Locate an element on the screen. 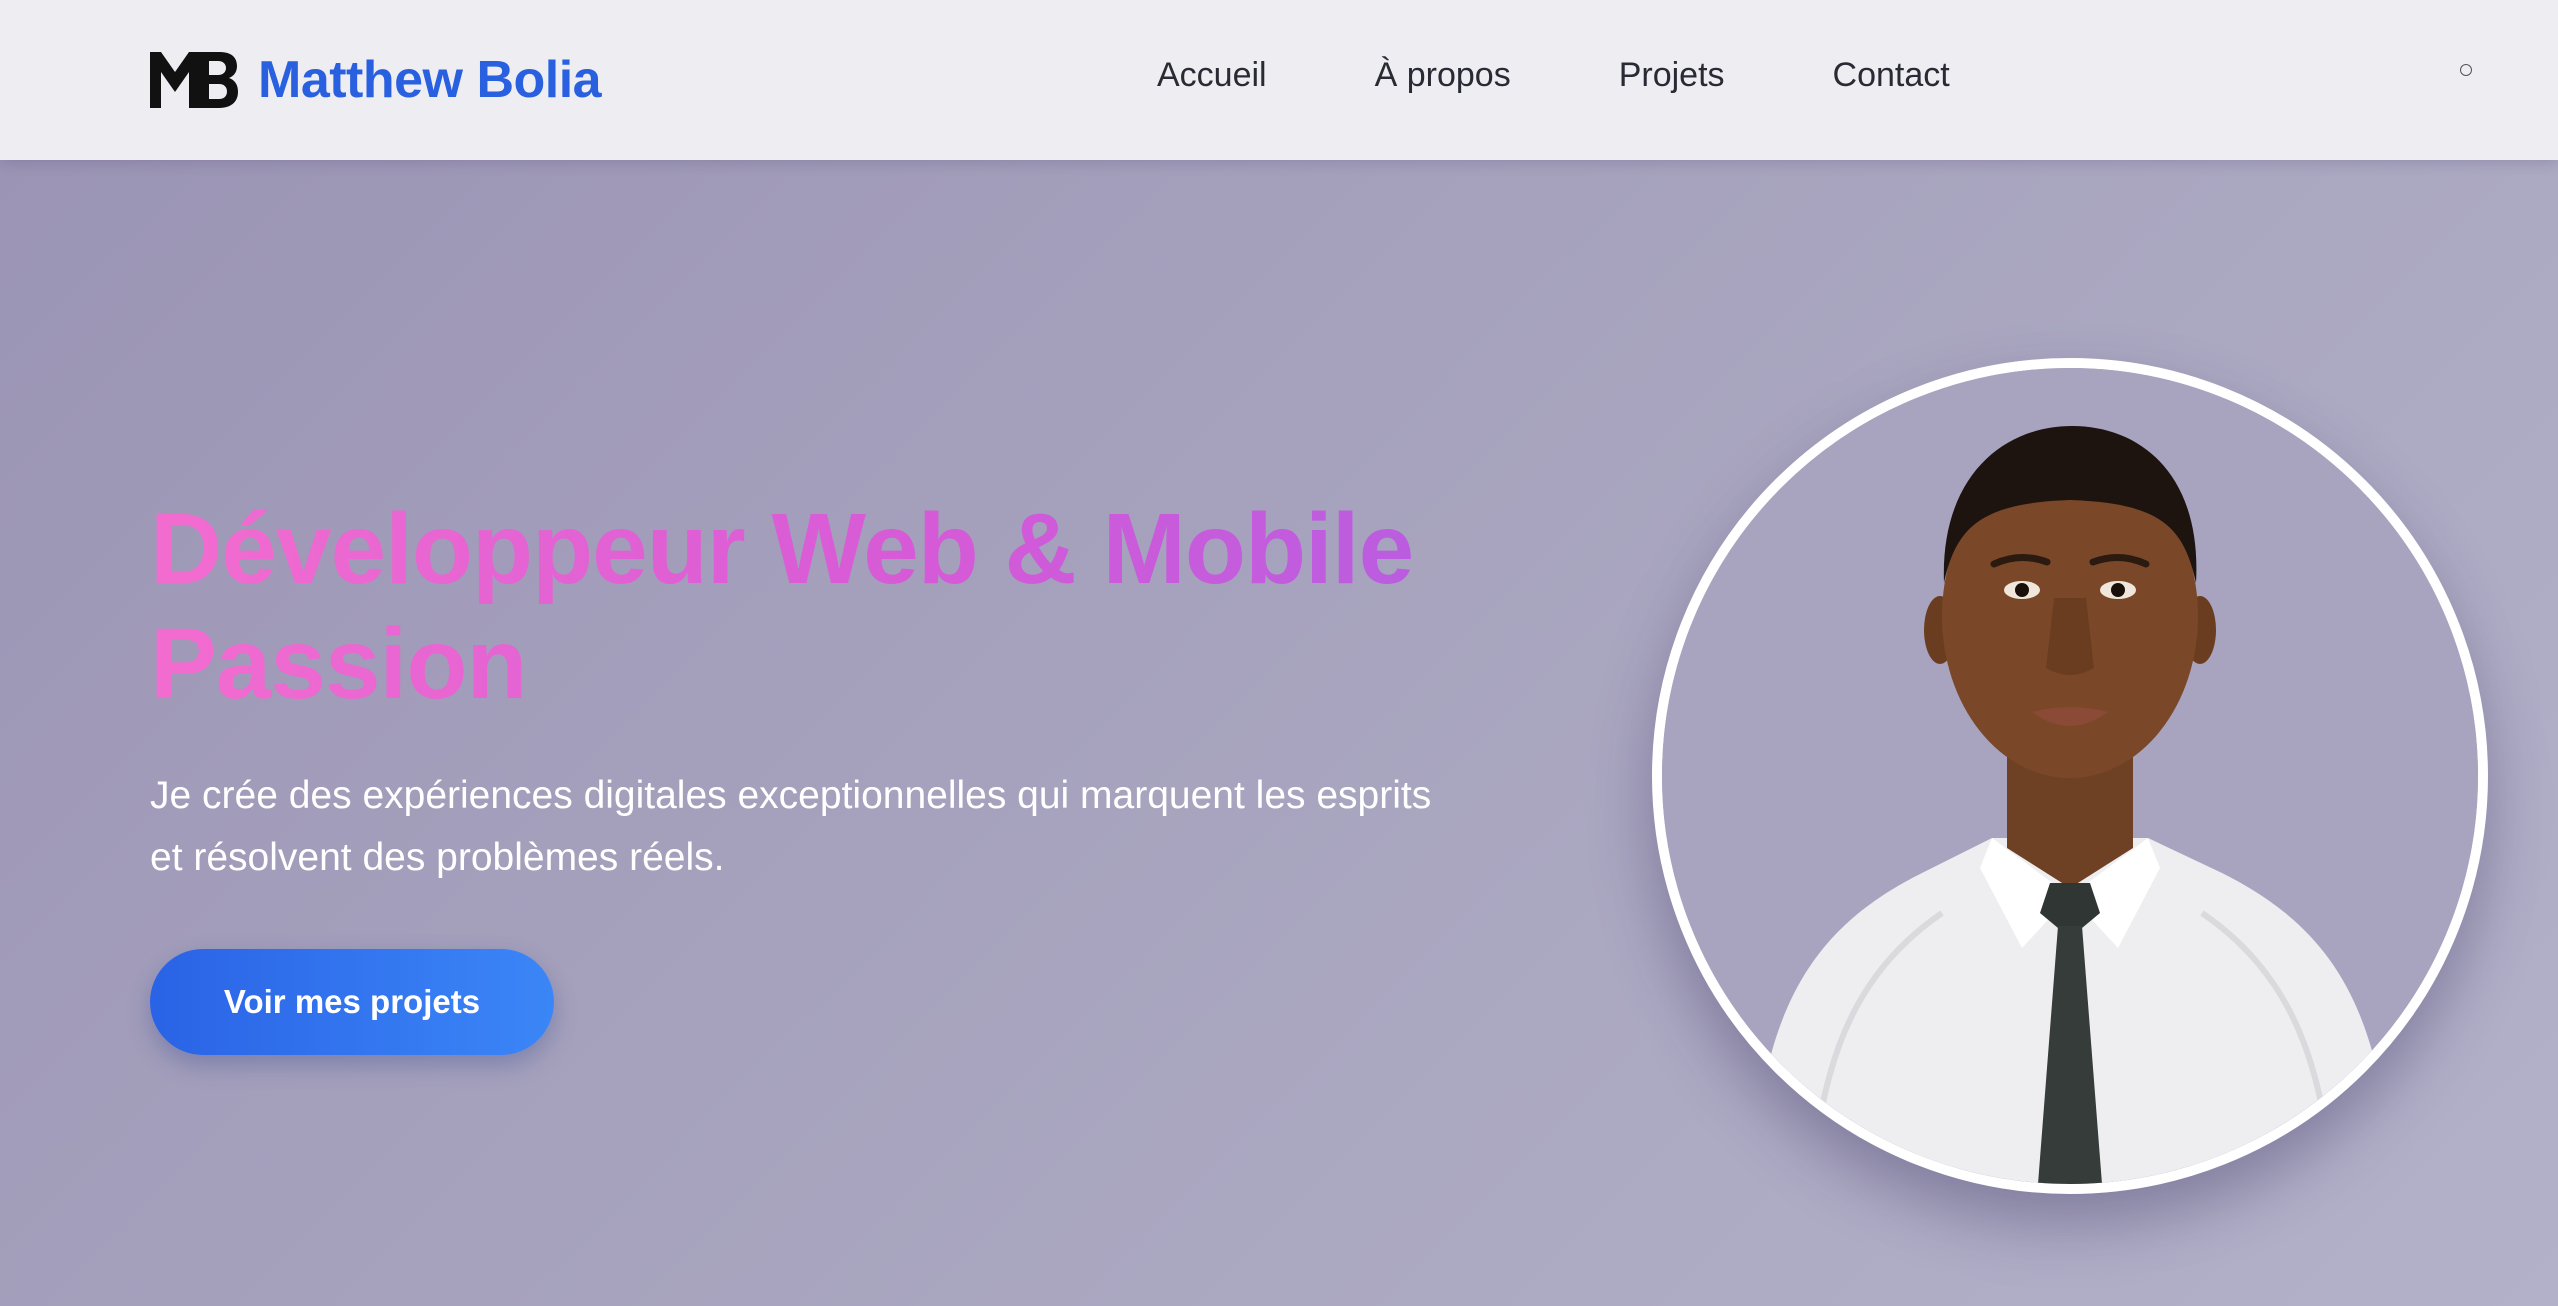  hero-title-line-1: Développeur Web & Mobile is located at coordinates (782, 549).